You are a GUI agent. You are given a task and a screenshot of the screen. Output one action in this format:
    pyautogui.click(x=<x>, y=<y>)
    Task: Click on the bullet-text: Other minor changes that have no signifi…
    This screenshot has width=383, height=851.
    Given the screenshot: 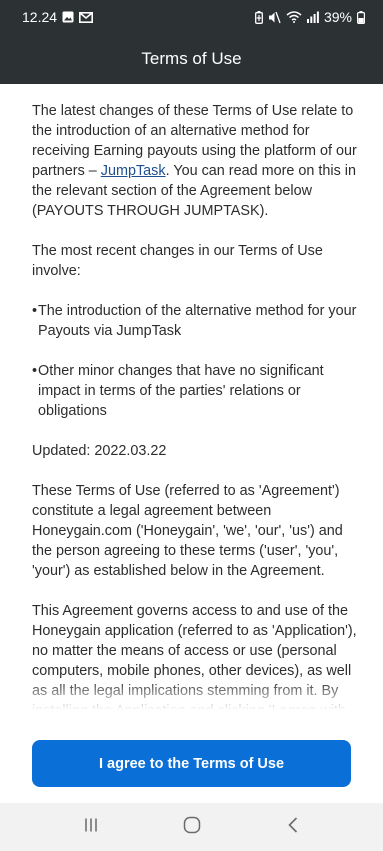 What is the action you would take?
    pyautogui.click(x=181, y=391)
    